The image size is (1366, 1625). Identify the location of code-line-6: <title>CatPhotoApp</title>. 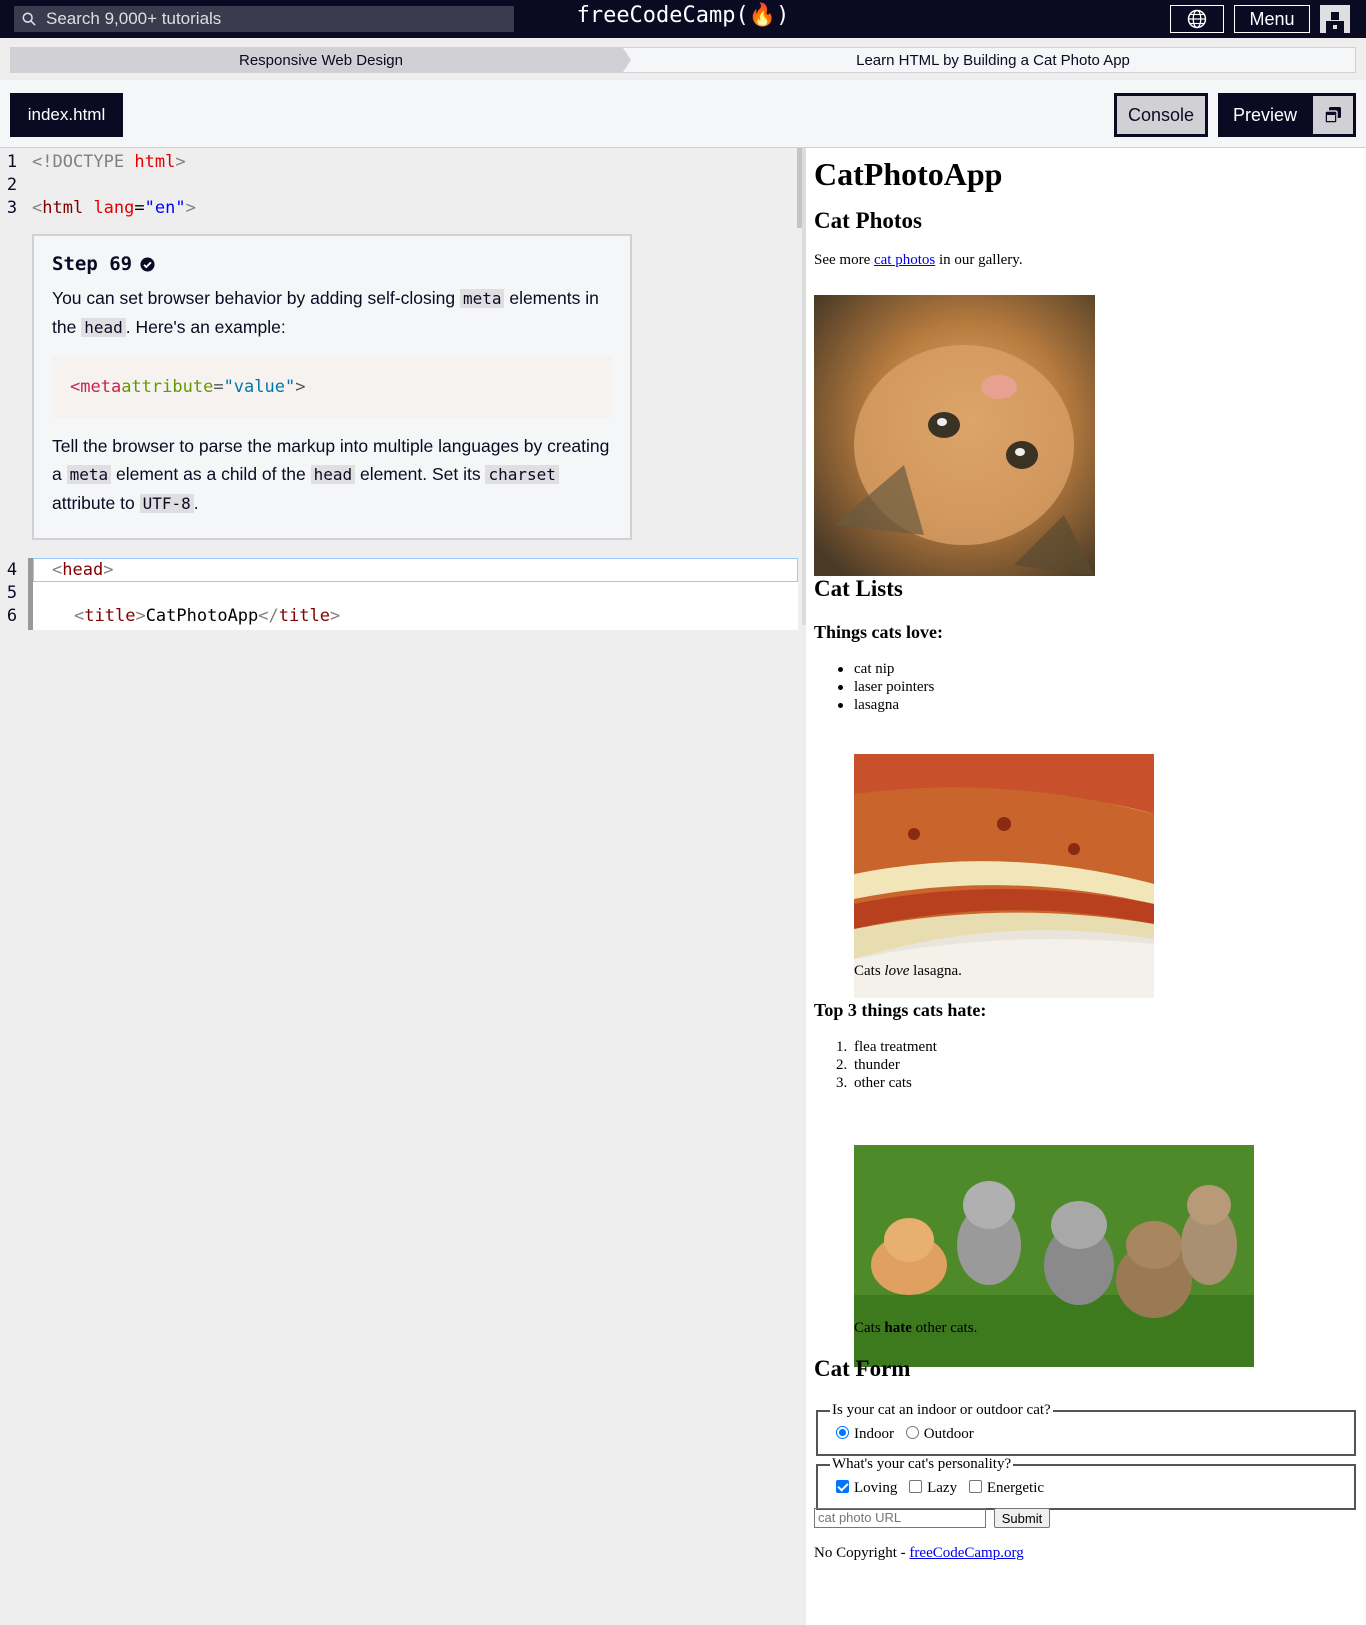
(207, 616).